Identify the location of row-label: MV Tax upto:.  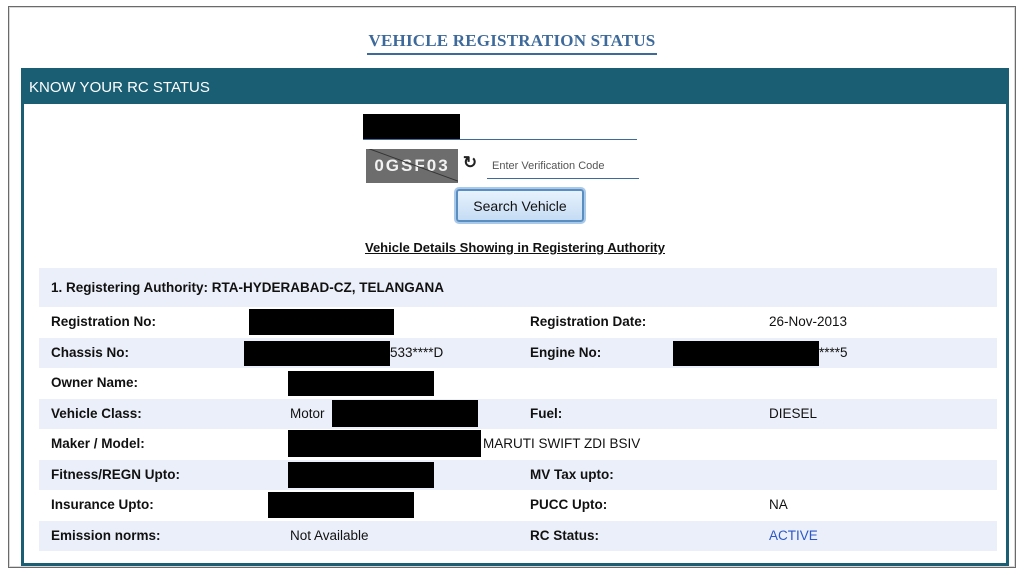
(572, 474).